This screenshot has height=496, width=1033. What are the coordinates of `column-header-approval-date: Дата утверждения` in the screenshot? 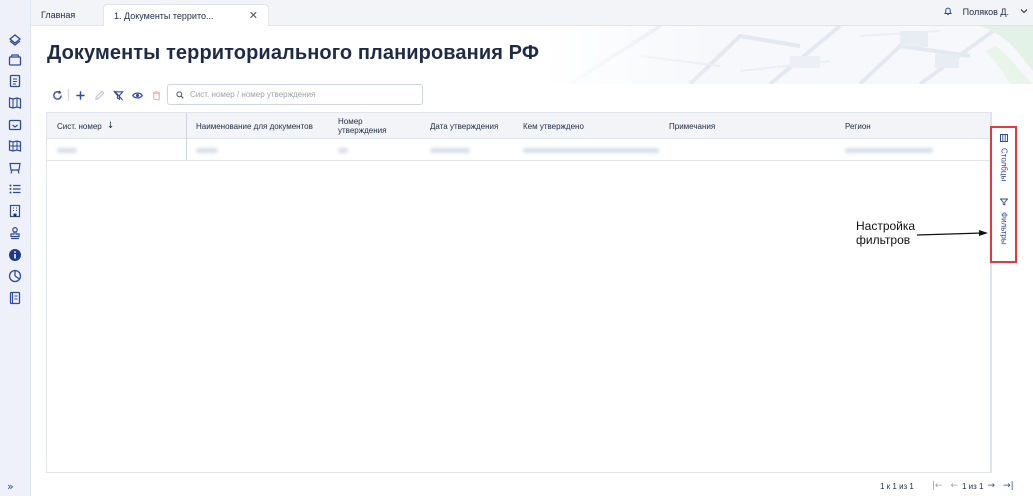 It's located at (465, 126).